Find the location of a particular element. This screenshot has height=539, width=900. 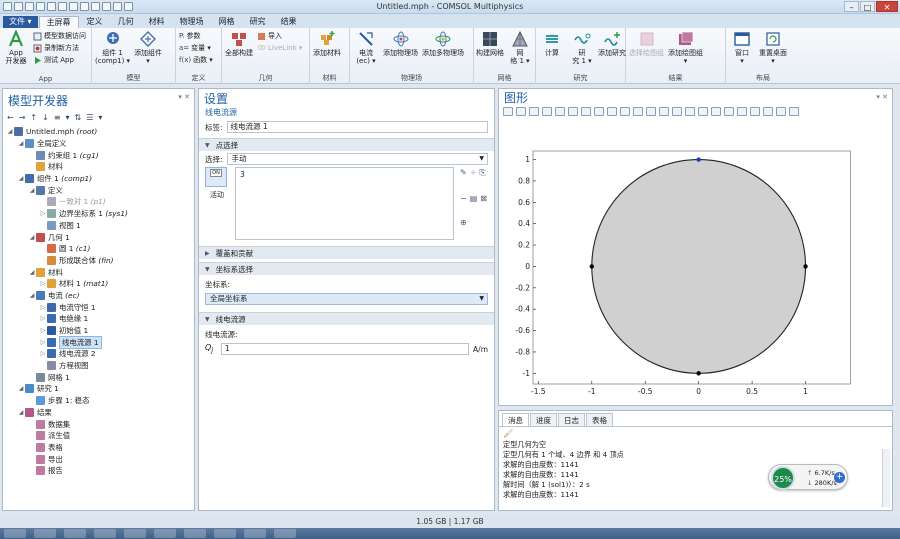

select-plot-group-button: 选择绘图组 is located at coordinates (646, 51).